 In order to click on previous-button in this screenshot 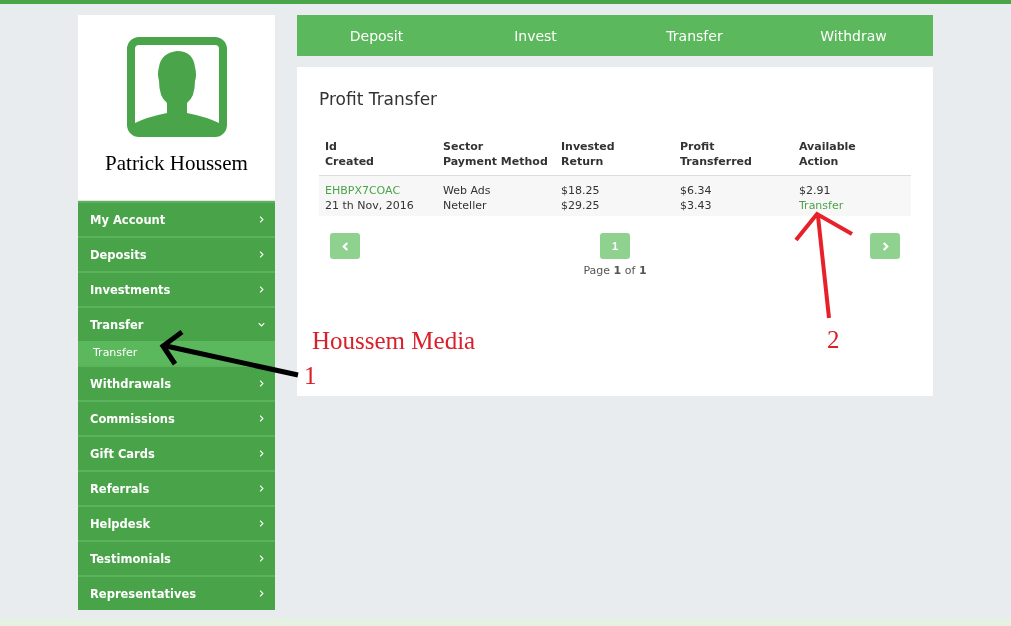, I will do `click(345, 246)`.